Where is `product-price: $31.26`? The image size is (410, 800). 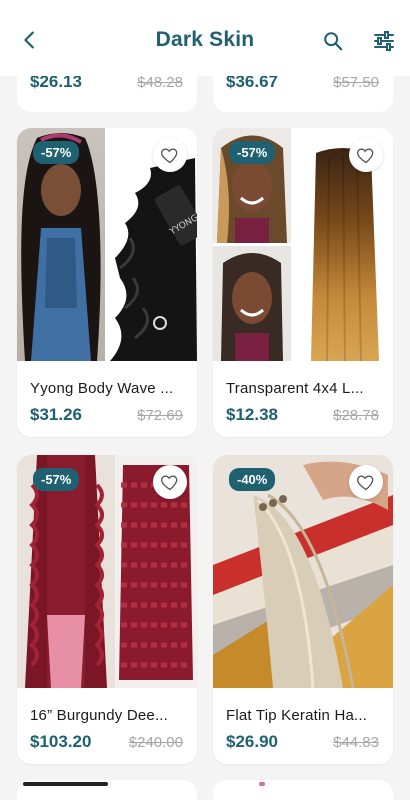 product-price: $31.26 is located at coordinates (56, 414).